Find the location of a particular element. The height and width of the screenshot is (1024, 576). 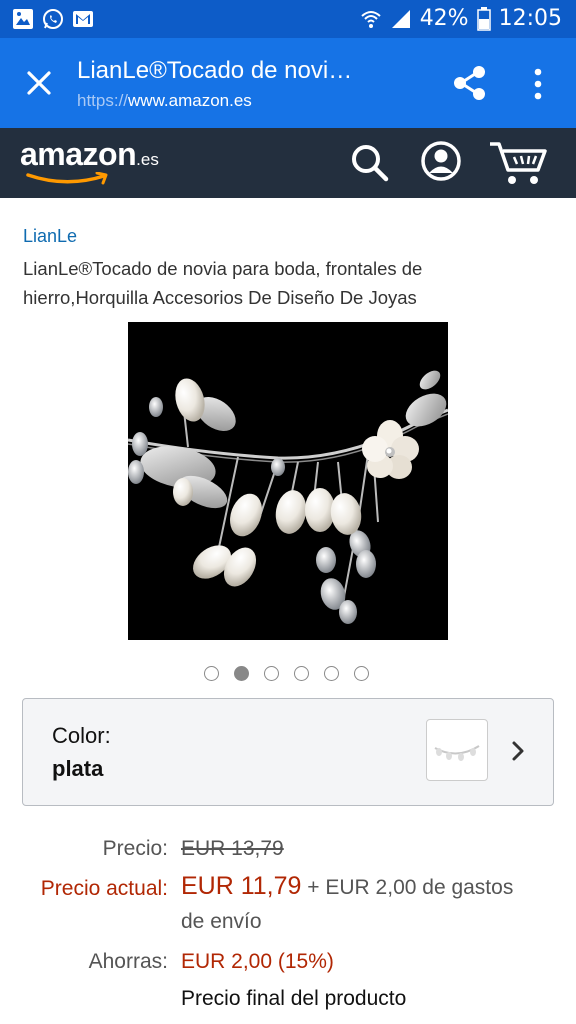

amazon-logo: amazon.es is located at coordinates (89, 160).